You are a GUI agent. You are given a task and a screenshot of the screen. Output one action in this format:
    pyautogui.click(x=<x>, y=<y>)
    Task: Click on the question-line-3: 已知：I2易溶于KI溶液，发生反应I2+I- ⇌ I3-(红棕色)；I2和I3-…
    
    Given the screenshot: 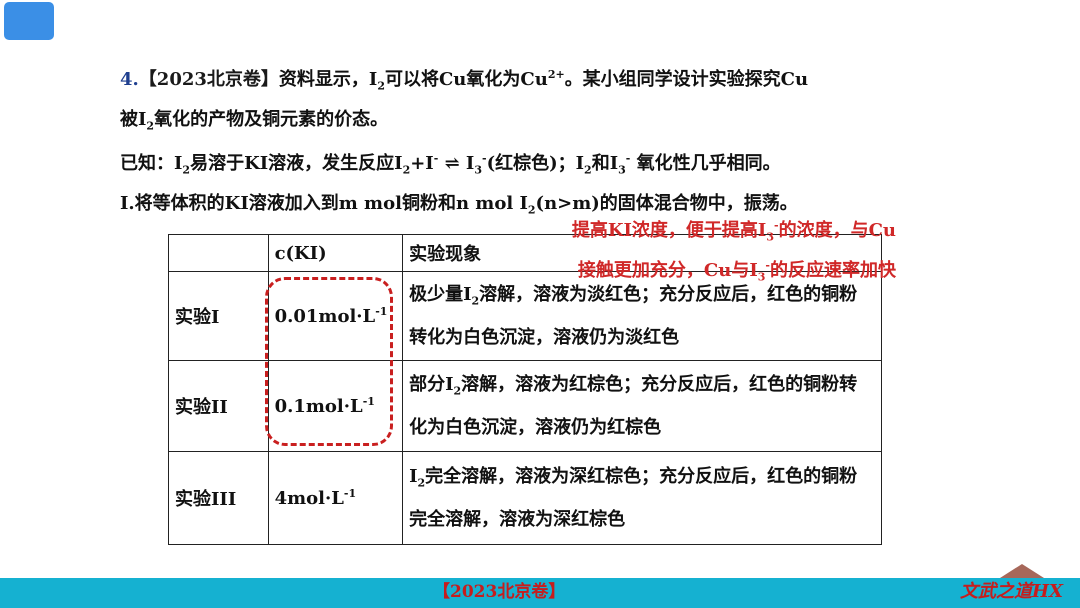 What is the action you would take?
    pyautogui.click(x=570, y=164)
    